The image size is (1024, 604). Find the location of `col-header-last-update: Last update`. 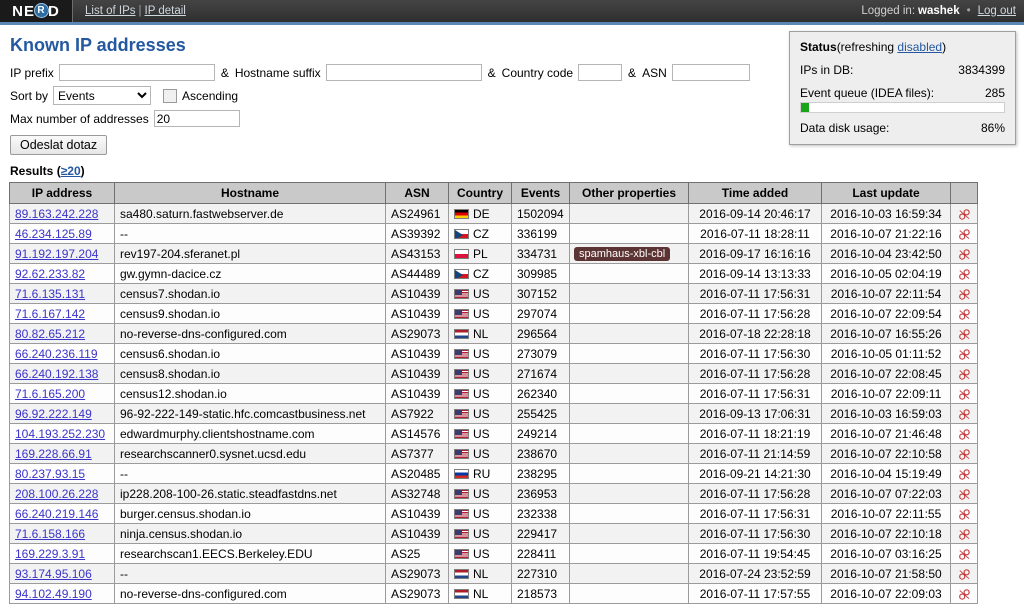

col-header-last-update: Last update is located at coordinates (886, 193).